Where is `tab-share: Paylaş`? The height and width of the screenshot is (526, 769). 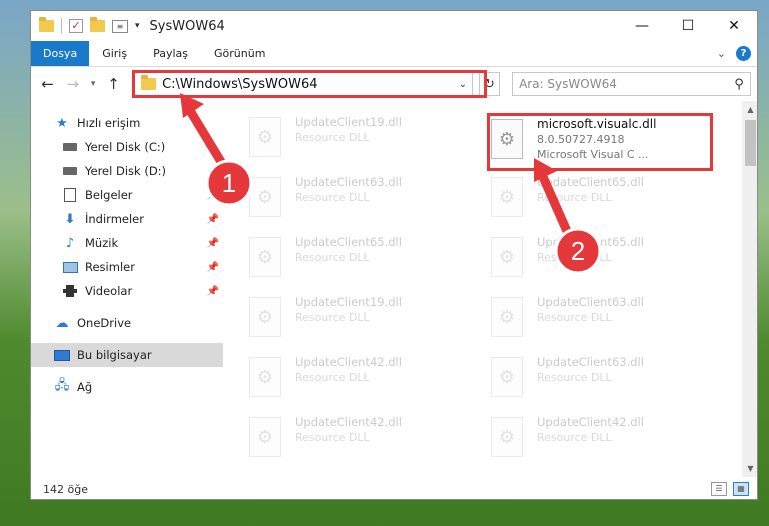 tab-share: Paylaş is located at coordinates (170, 53).